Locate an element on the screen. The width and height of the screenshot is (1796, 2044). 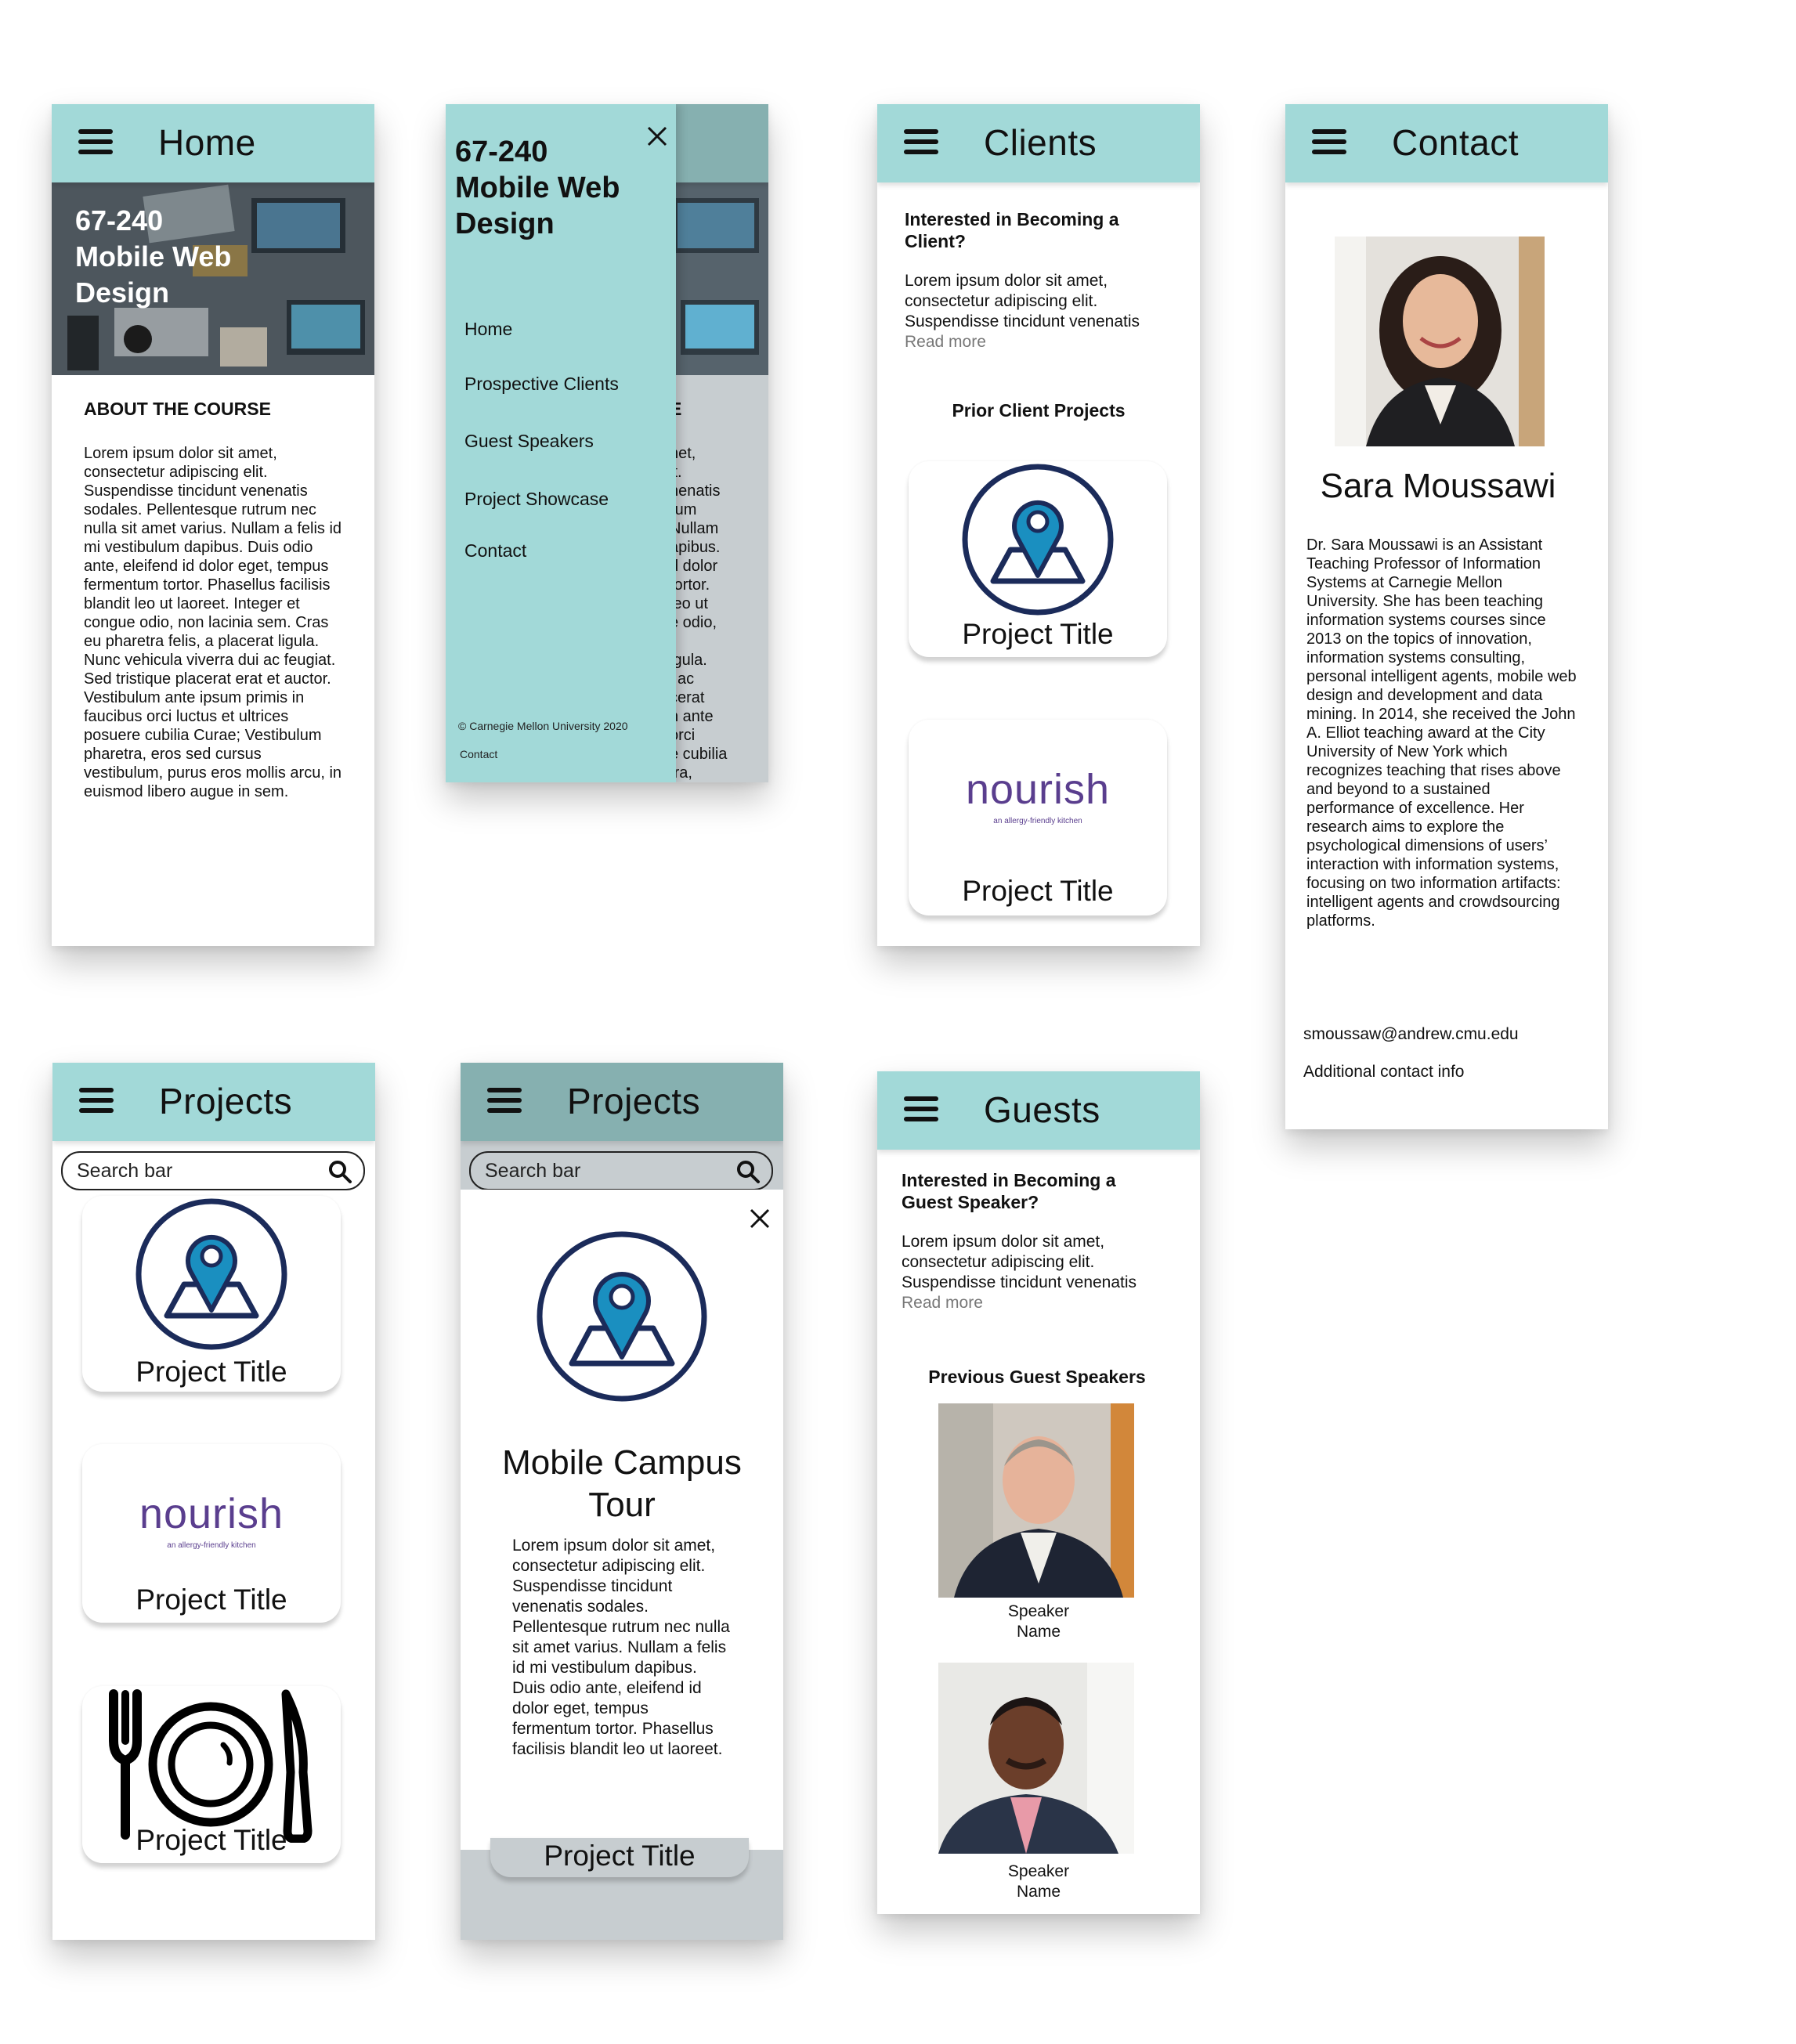
menu-title-line-2: Mobile Web is located at coordinates (537, 188).